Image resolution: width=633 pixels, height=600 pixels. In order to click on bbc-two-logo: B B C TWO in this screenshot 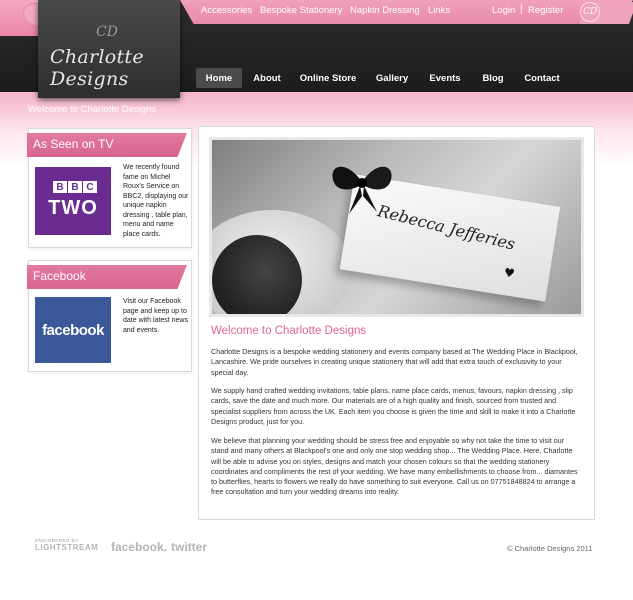, I will do `click(73, 201)`.